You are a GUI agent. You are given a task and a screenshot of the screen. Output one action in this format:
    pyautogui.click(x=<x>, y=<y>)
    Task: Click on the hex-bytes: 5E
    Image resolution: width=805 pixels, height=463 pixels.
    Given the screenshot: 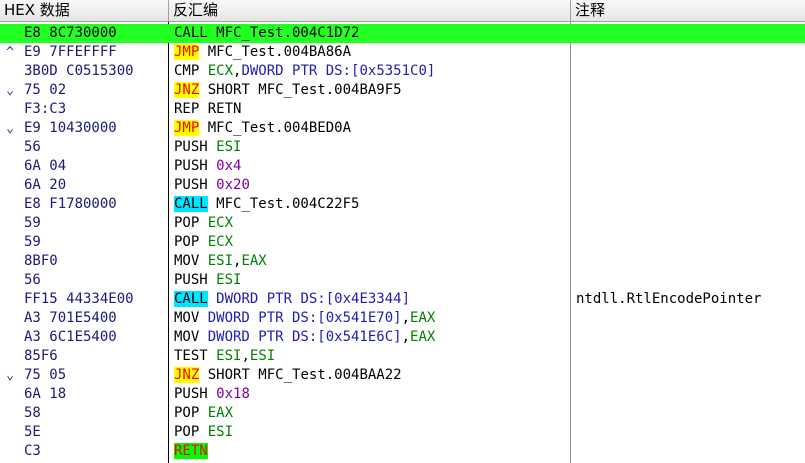 What is the action you would take?
    pyautogui.click(x=32, y=432)
    